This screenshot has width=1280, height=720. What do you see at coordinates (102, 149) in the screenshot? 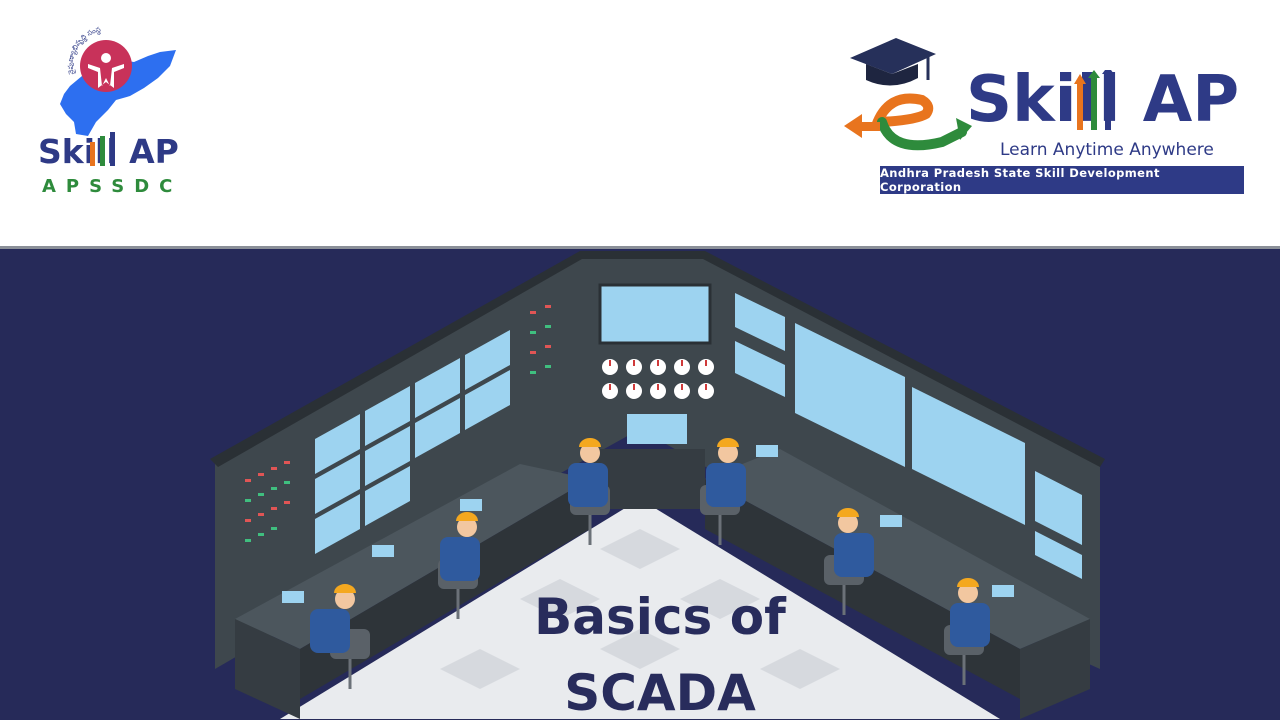
I see `growth-bars-icon` at bounding box center [102, 149].